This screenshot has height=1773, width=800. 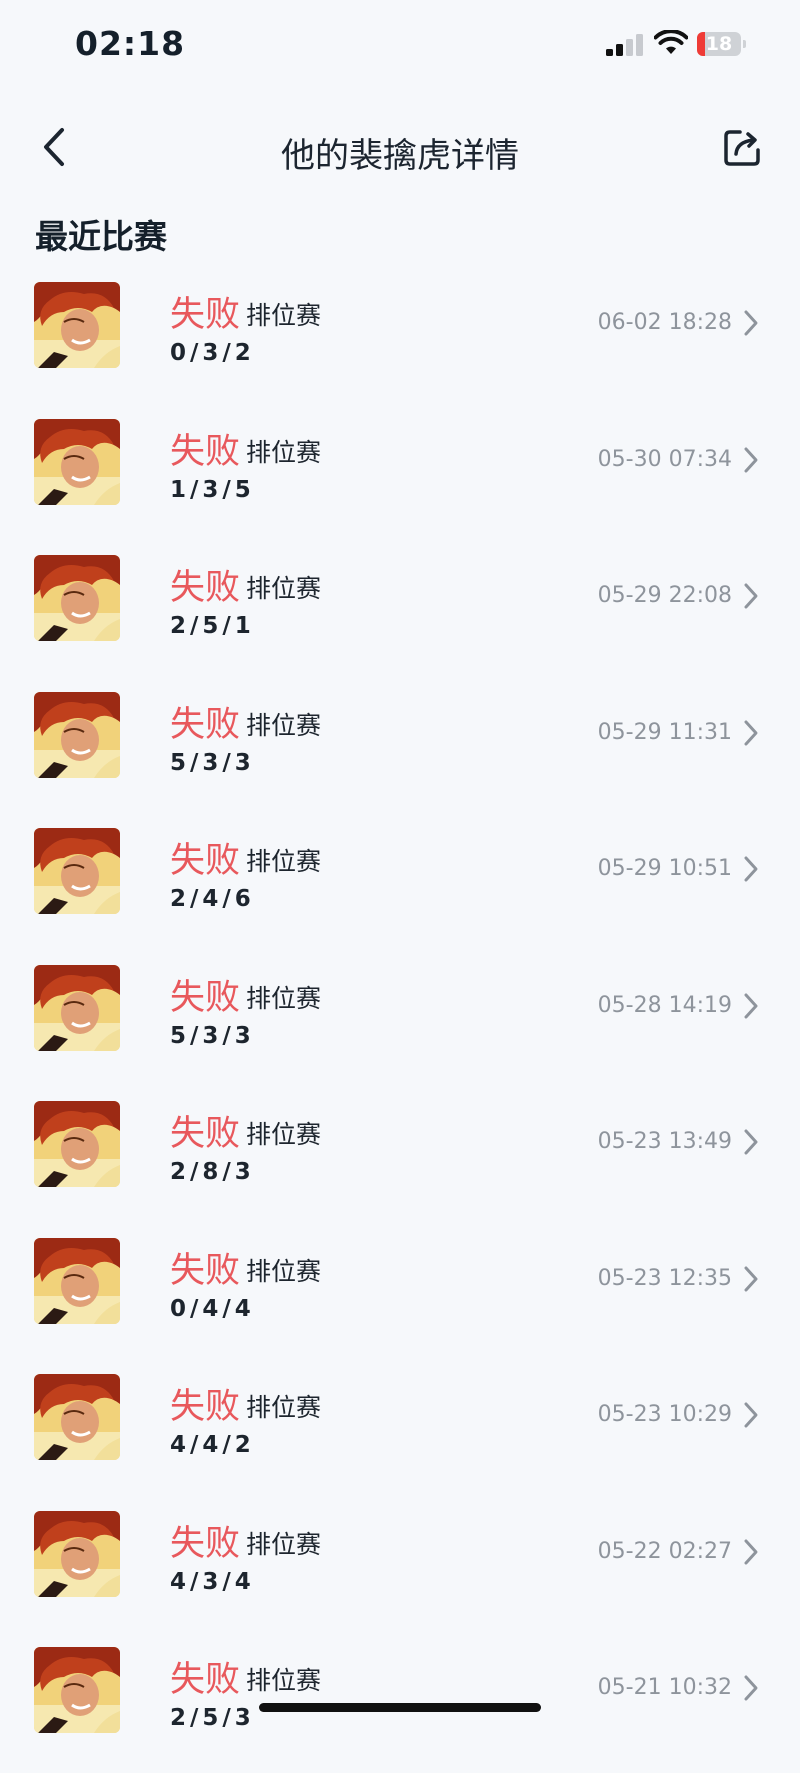 What do you see at coordinates (400, 1296) in the screenshot?
I see `match-row: 失败 排位赛 0/4/4 05-23 12:35` at bounding box center [400, 1296].